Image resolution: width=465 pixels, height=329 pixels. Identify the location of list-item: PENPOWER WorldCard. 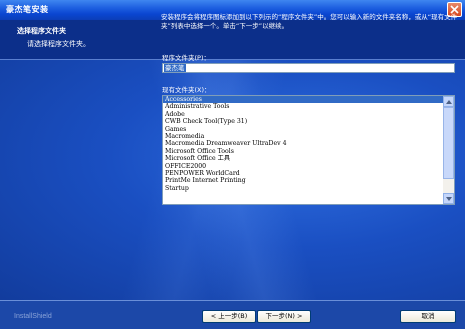
(303, 173).